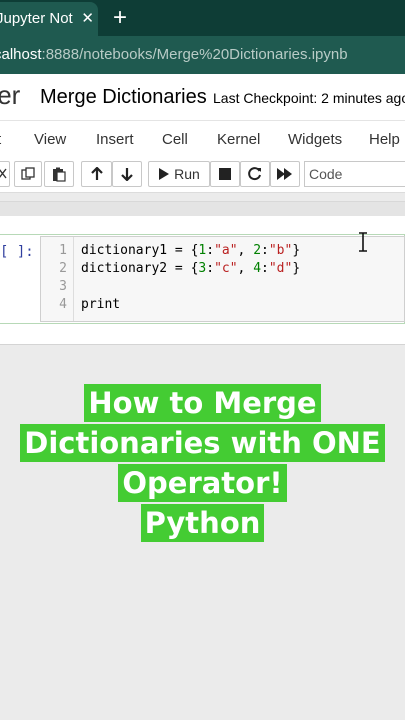 Image resolution: width=405 pixels, height=720 pixels. I want to click on browser-tab-title: Jupyter Not, so click(36, 18).